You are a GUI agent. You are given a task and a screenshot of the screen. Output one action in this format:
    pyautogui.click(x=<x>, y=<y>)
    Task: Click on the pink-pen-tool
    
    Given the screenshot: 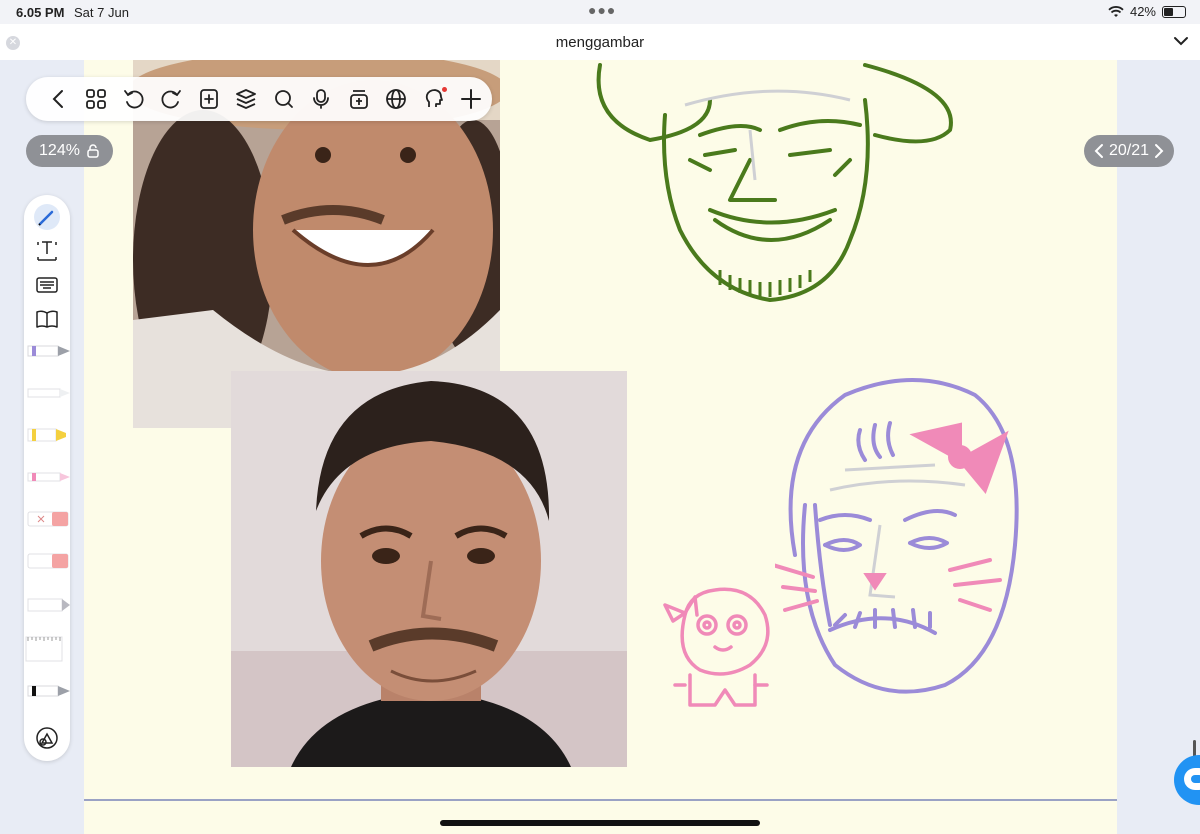 What is the action you would take?
    pyautogui.click(x=47, y=477)
    